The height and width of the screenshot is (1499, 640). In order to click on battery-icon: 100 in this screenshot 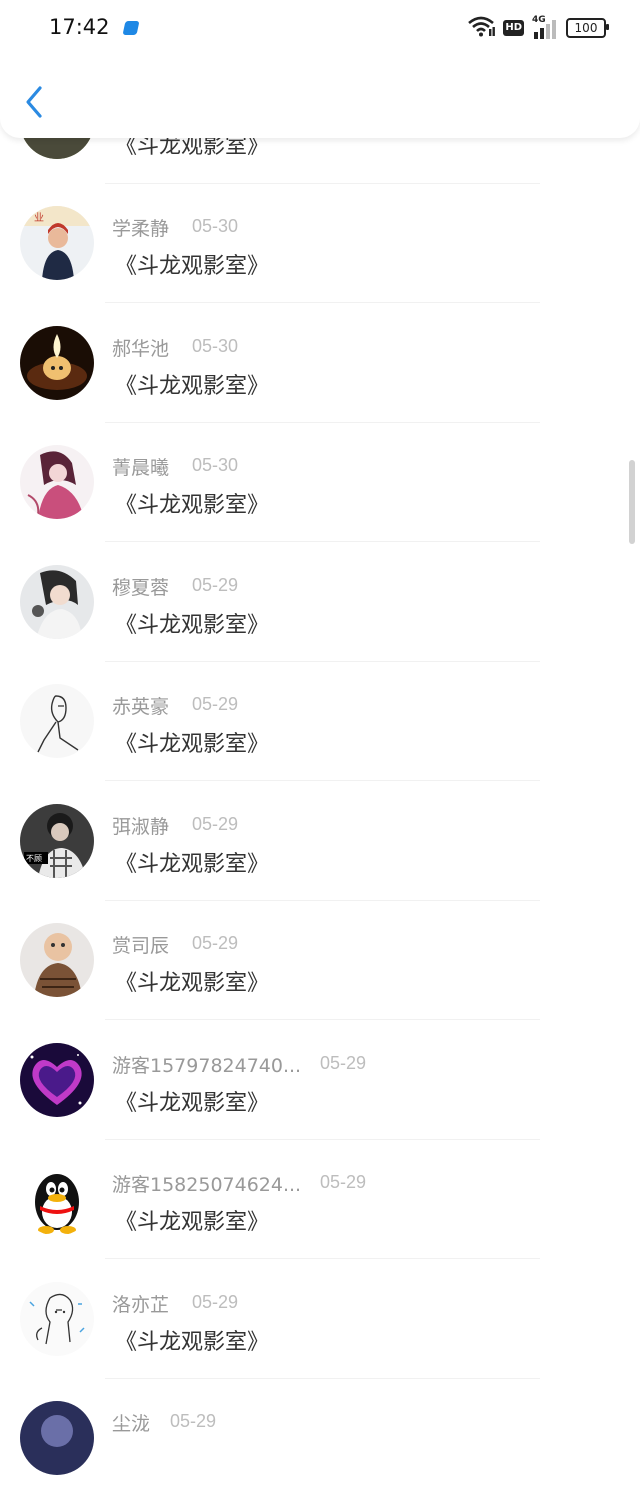, I will do `click(587, 28)`.